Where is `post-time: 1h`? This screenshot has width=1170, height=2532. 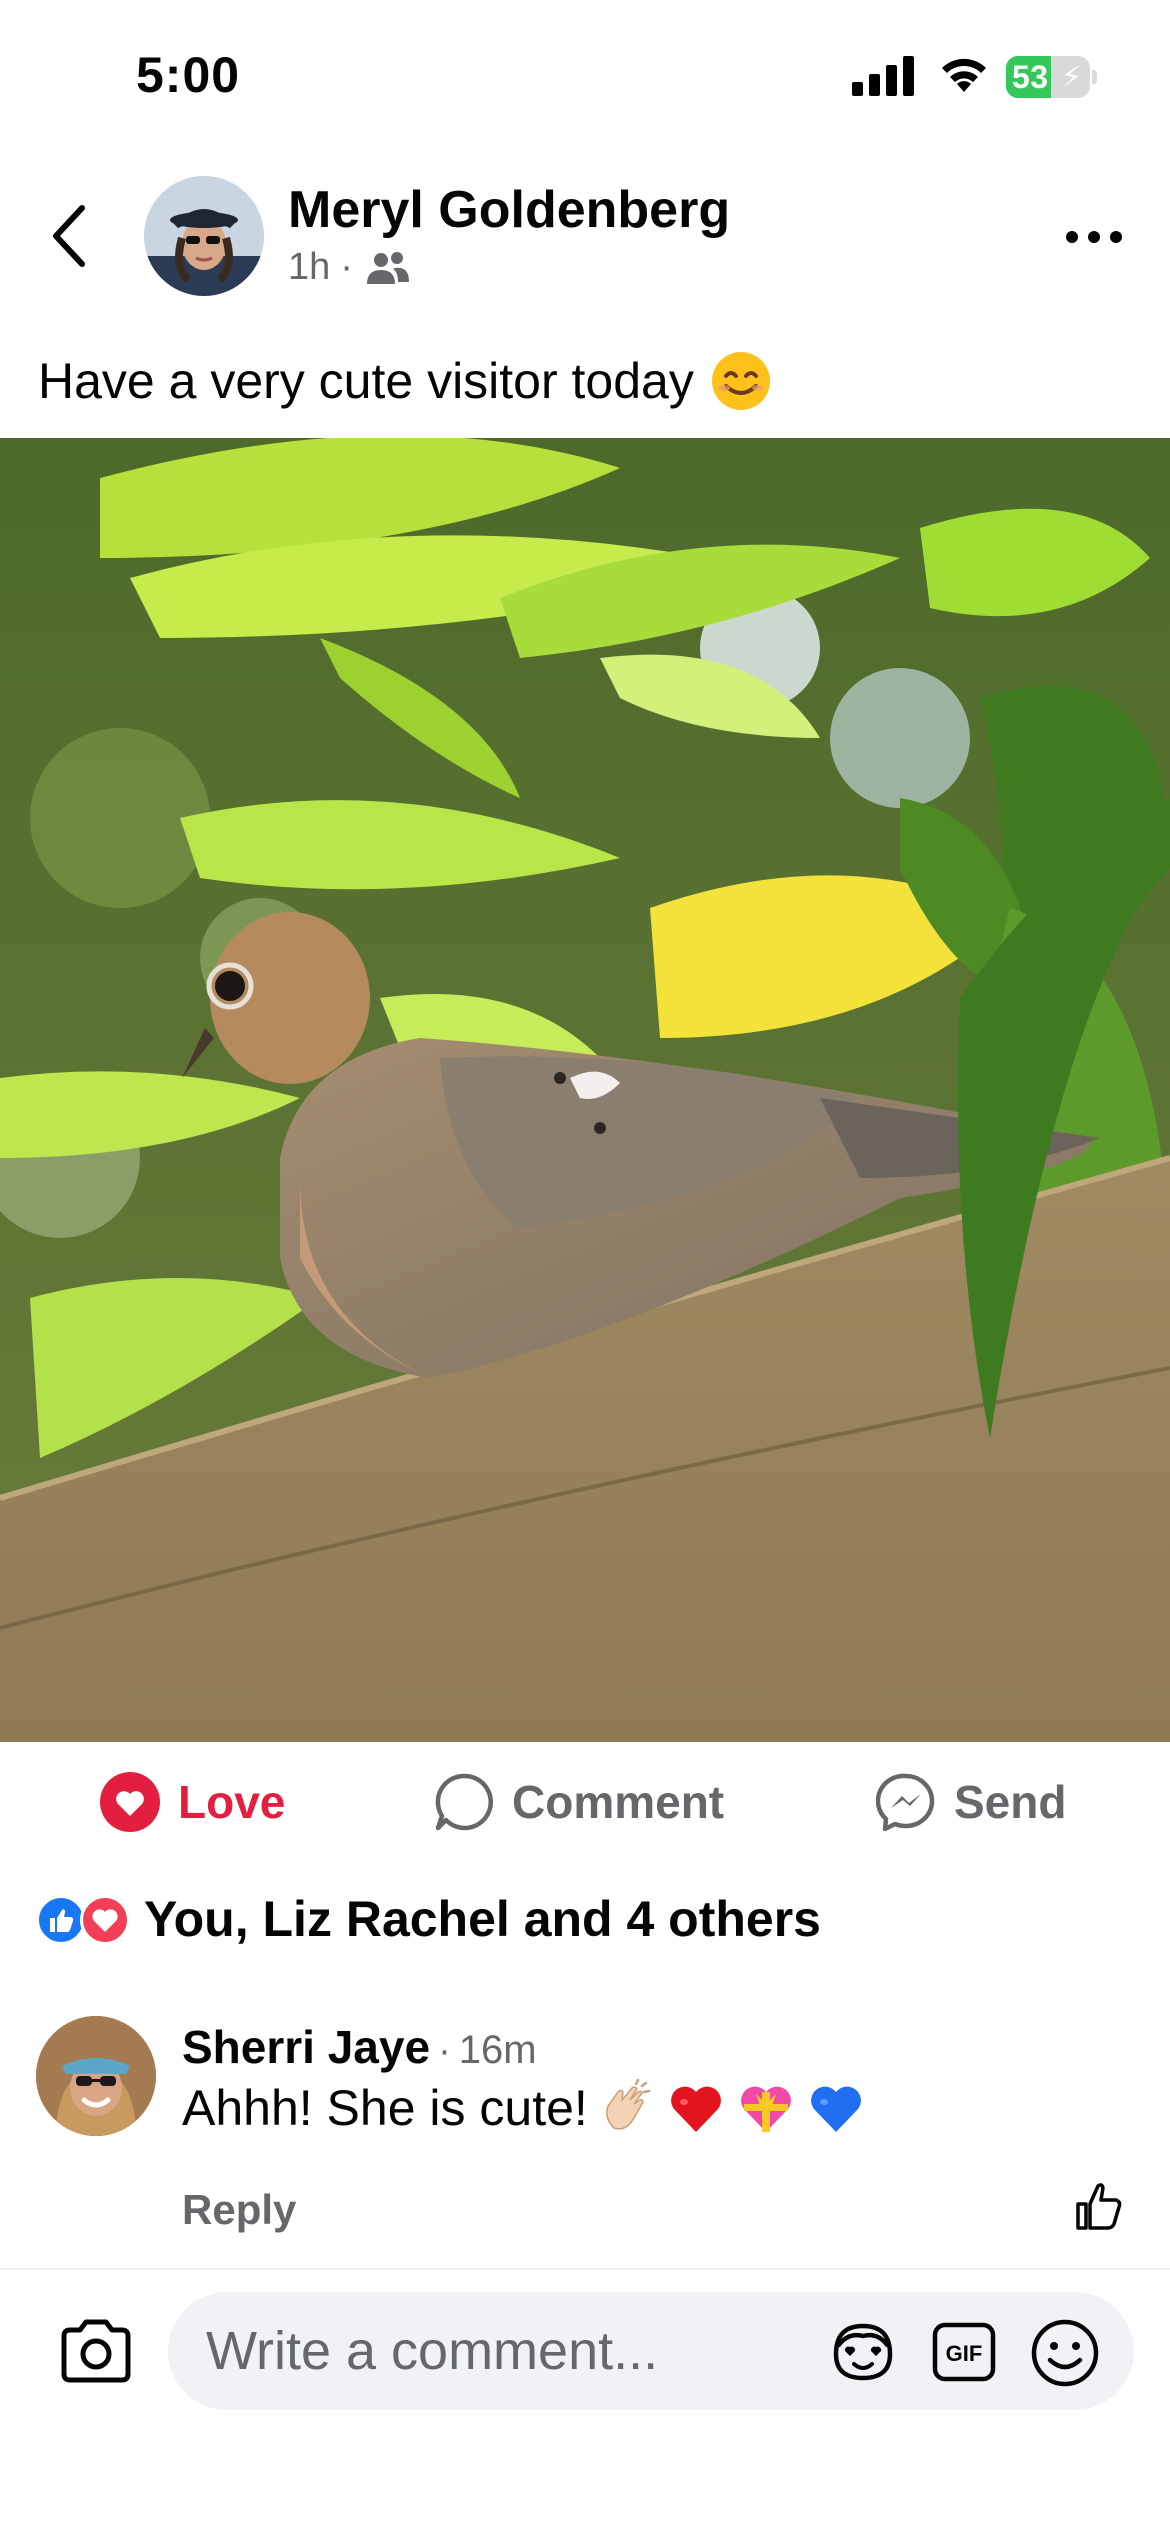
post-time: 1h is located at coordinates (309, 267).